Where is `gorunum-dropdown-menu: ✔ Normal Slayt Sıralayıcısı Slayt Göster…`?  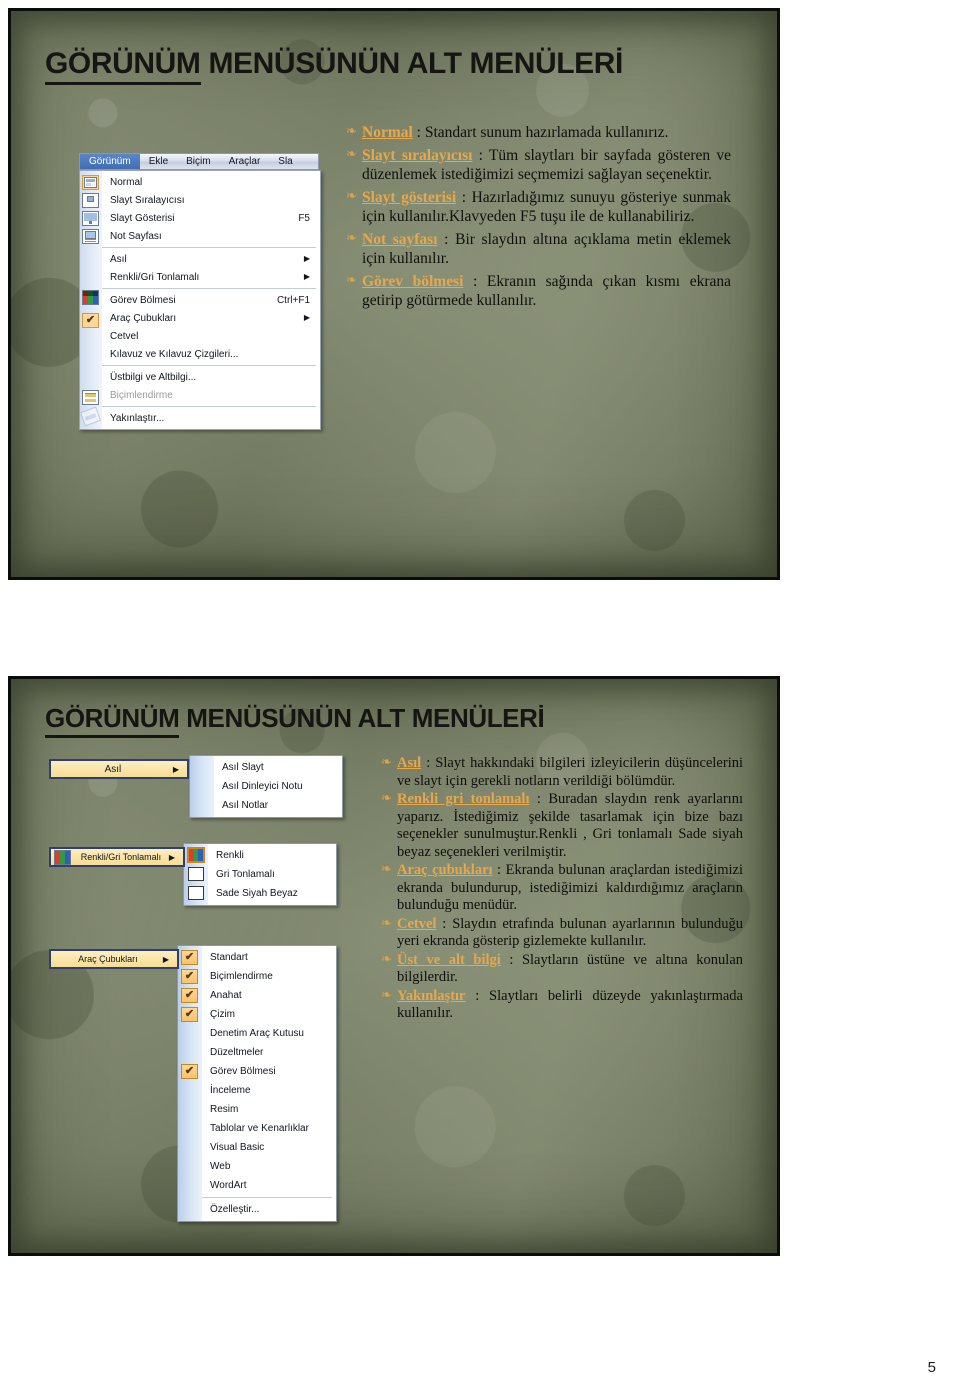
gorunum-dropdown-menu: ✔ Normal Slayt Sıralayıcısı Slayt Göster… is located at coordinates (200, 300).